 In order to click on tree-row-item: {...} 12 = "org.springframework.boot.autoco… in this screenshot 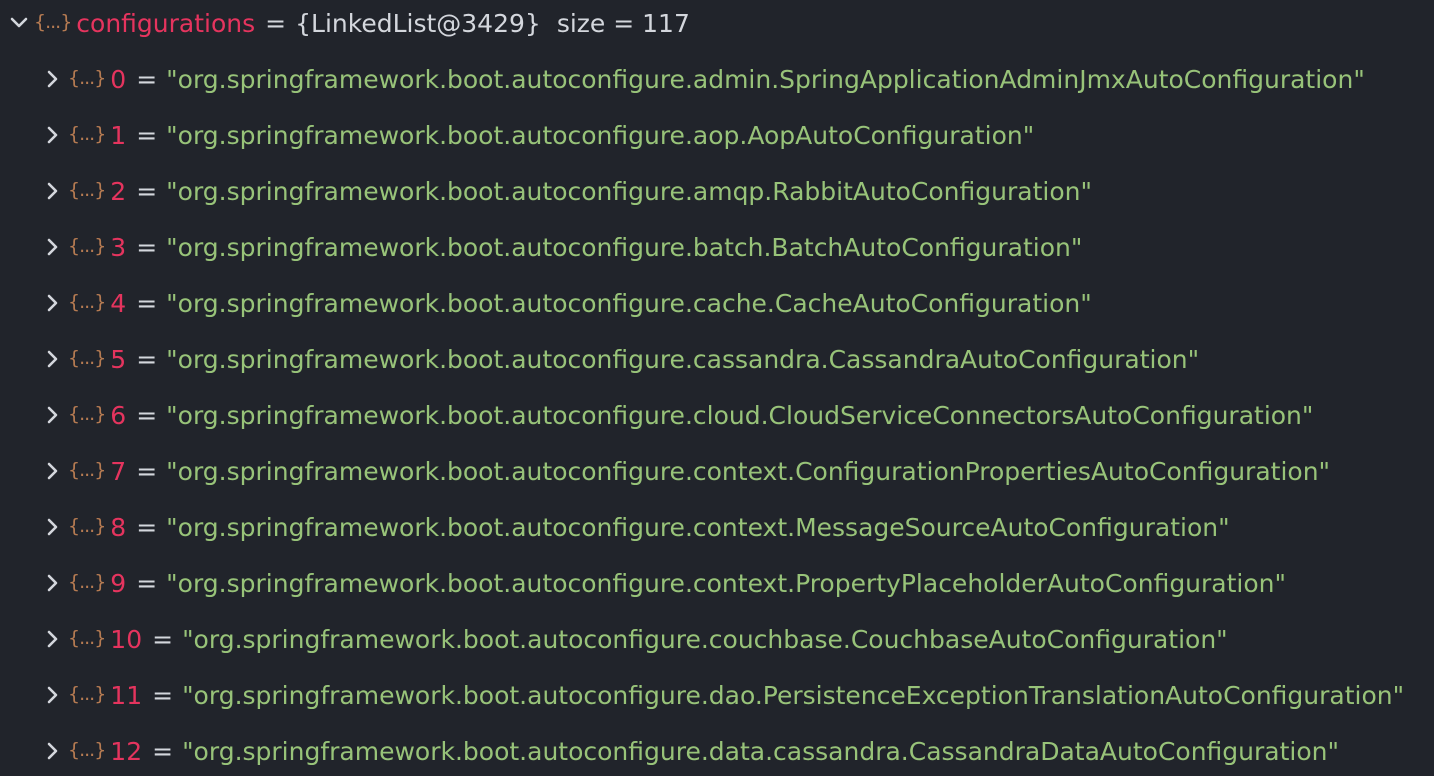, I will do `click(690, 749)`.